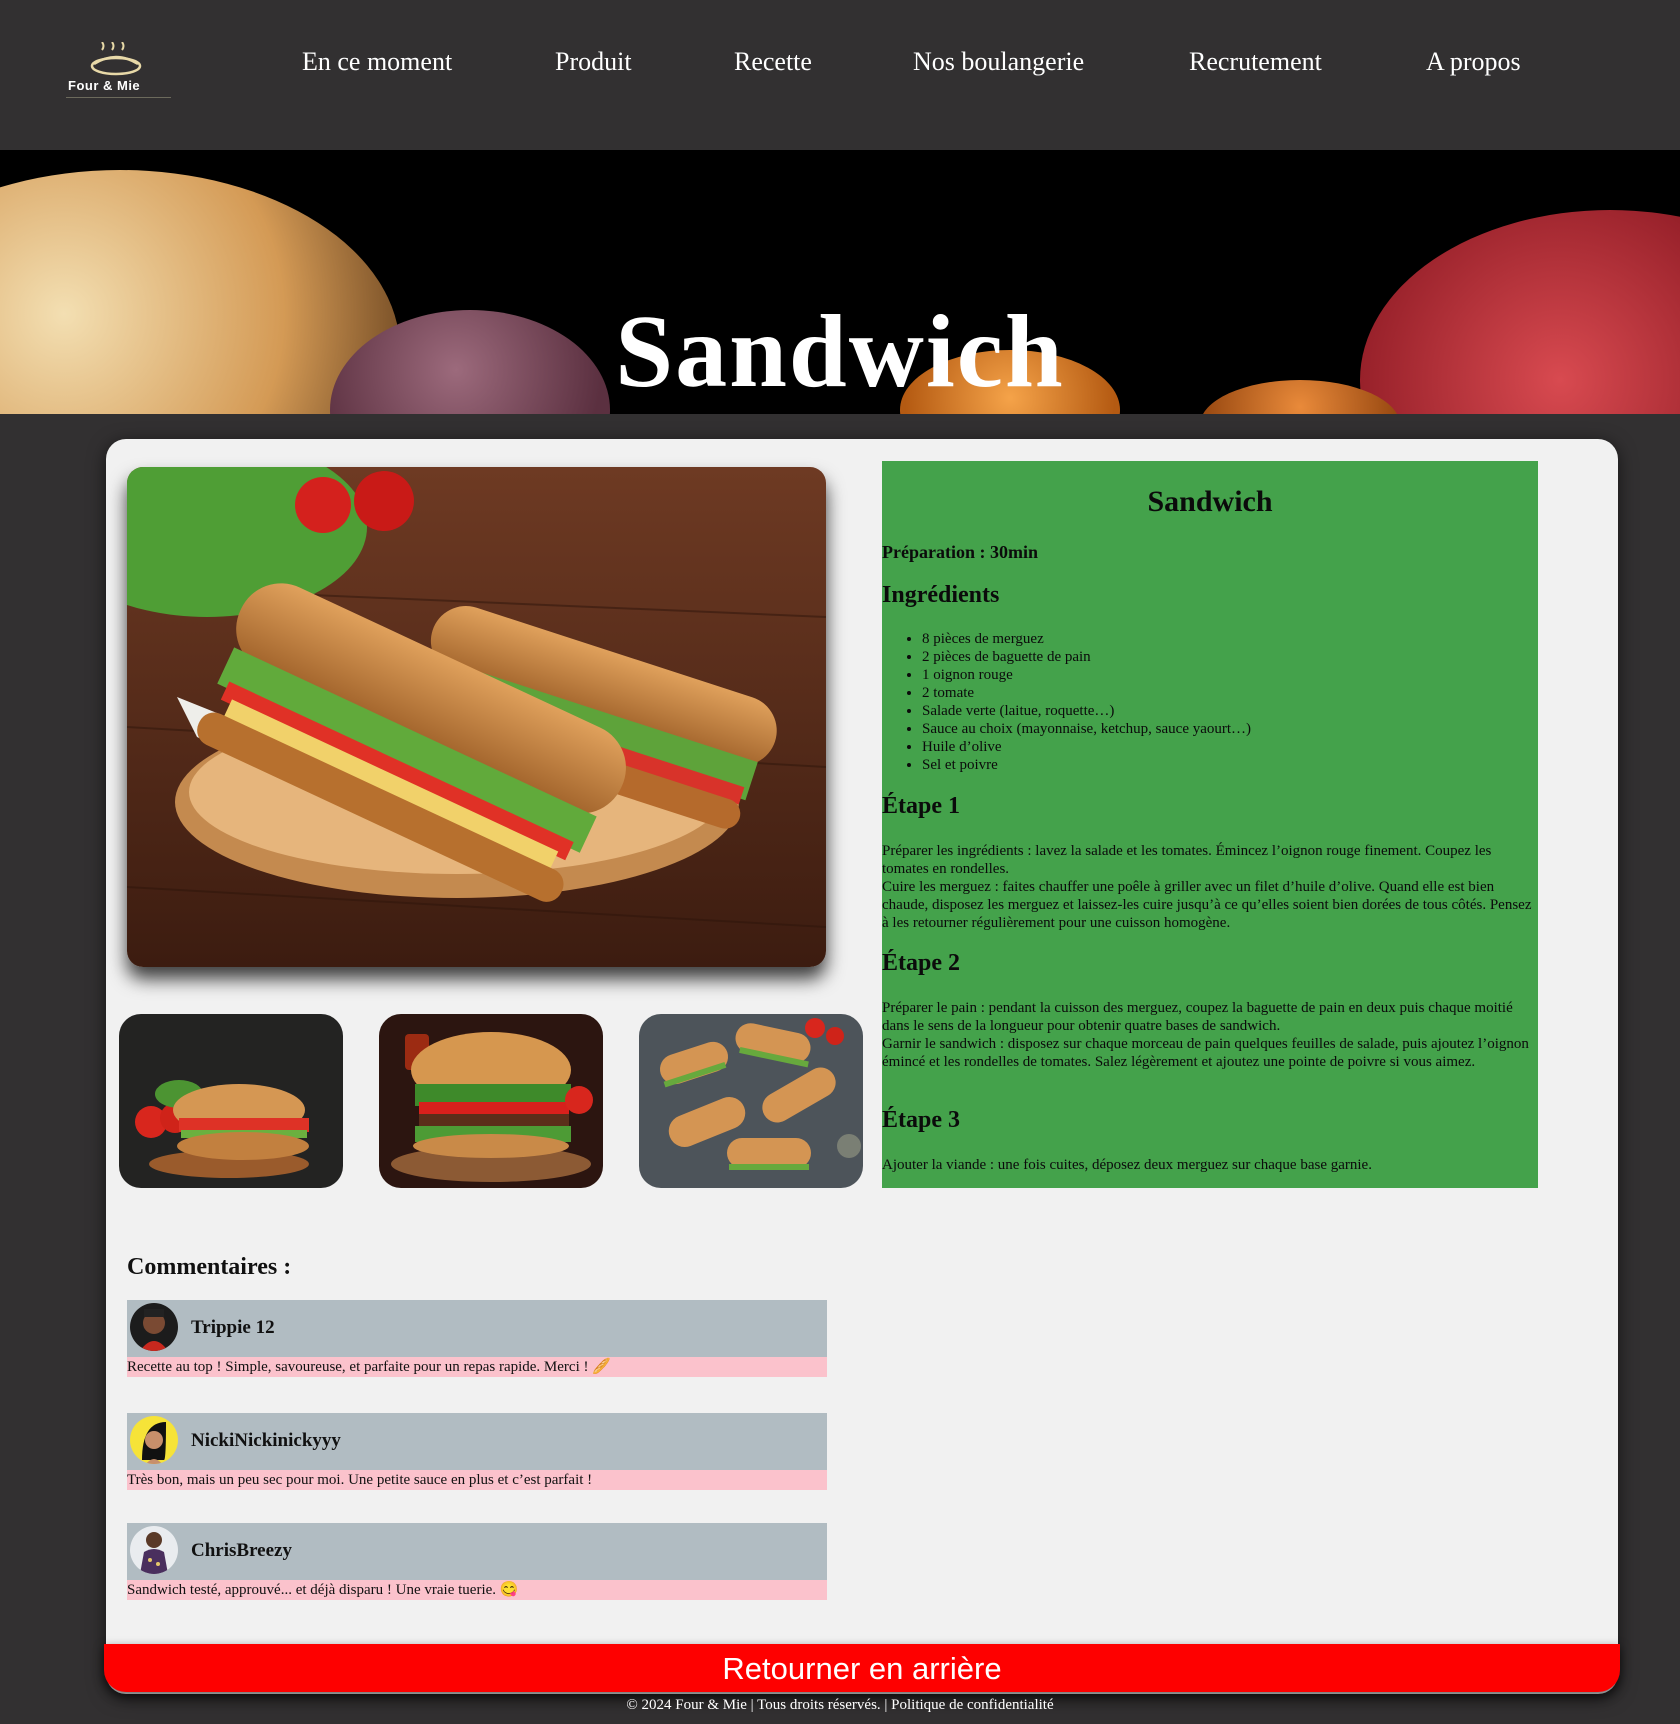 This screenshot has width=1680, height=1724. Describe the element at coordinates (1473, 62) in the screenshot. I see `nav-a-propos: A propos` at that location.